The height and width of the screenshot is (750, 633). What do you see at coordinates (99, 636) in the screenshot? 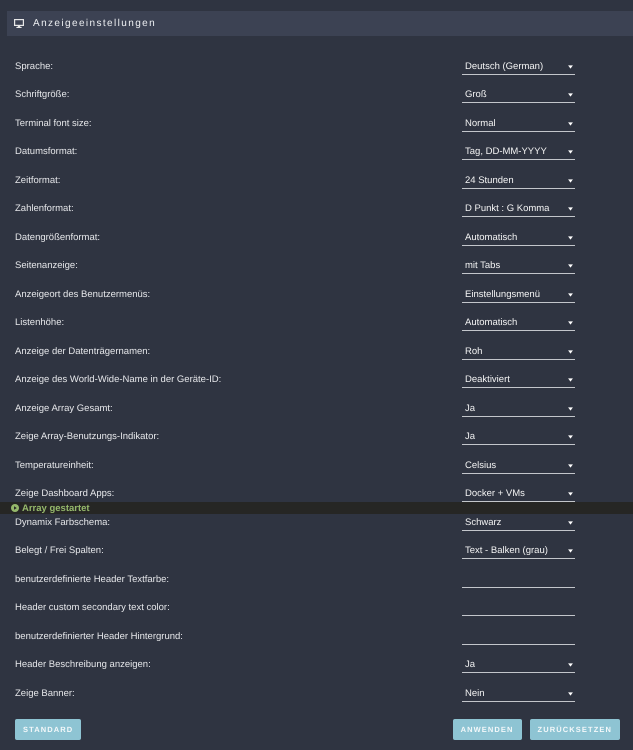
I see `setting-label: benutzerdefinierter Header Hintergrund:` at bounding box center [99, 636].